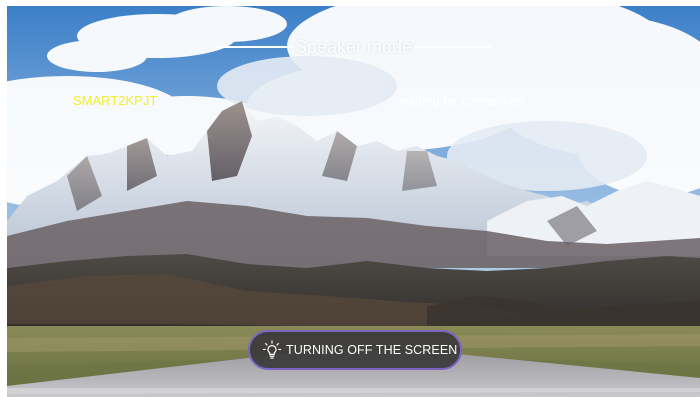  What do you see at coordinates (453, 47) in the screenshot?
I see `title-right-line` at bounding box center [453, 47].